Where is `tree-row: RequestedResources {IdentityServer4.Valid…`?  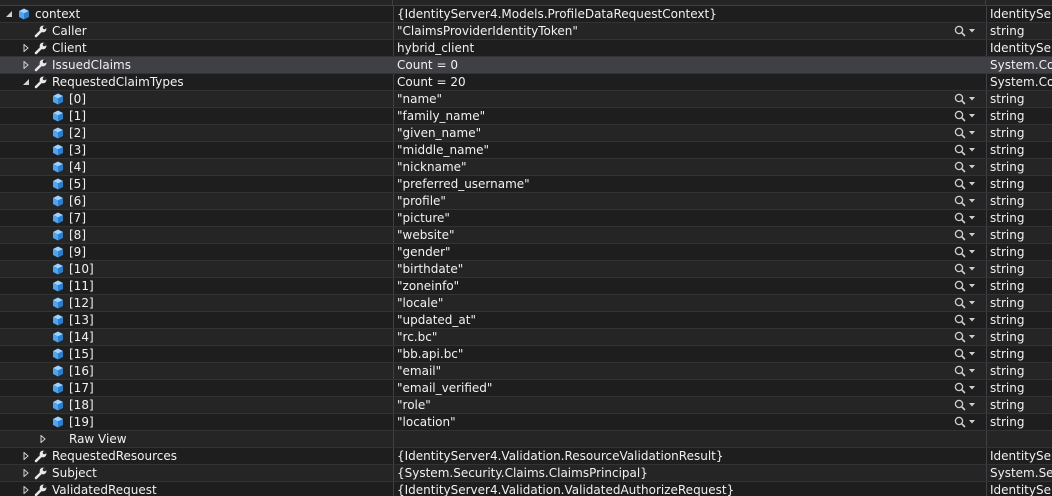
tree-row: RequestedResources {IdentityServer4.Valid… is located at coordinates (526, 456).